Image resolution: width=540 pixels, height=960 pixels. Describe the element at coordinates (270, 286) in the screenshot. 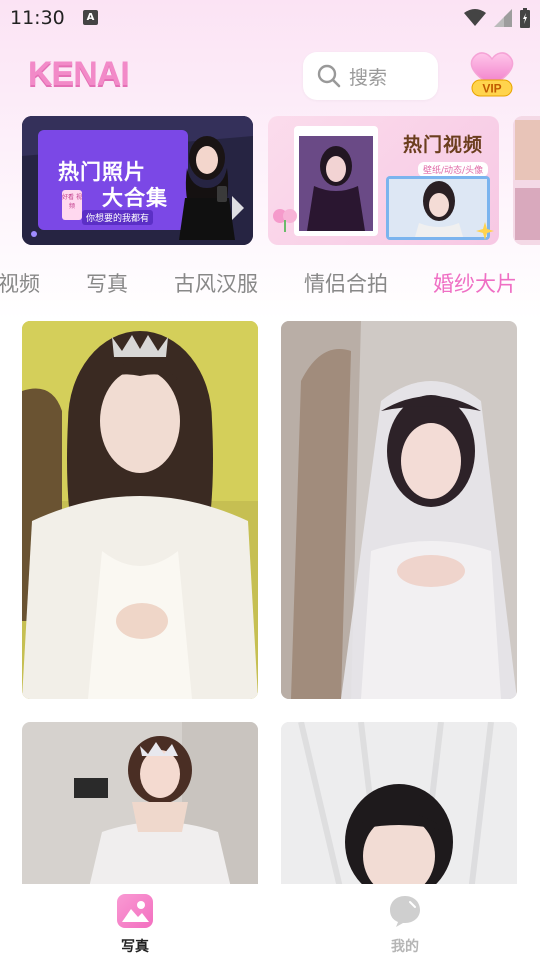

I see `category-tabs: 视频 写真 古风汉服 情侣合拍 婚纱大片` at that location.